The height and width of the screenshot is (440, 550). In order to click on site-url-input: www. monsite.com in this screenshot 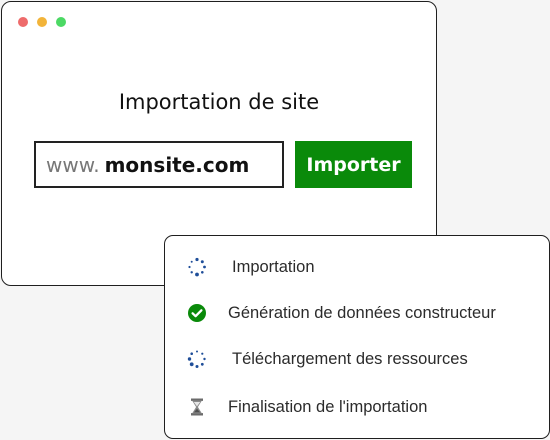, I will do `click(159, 164)`.